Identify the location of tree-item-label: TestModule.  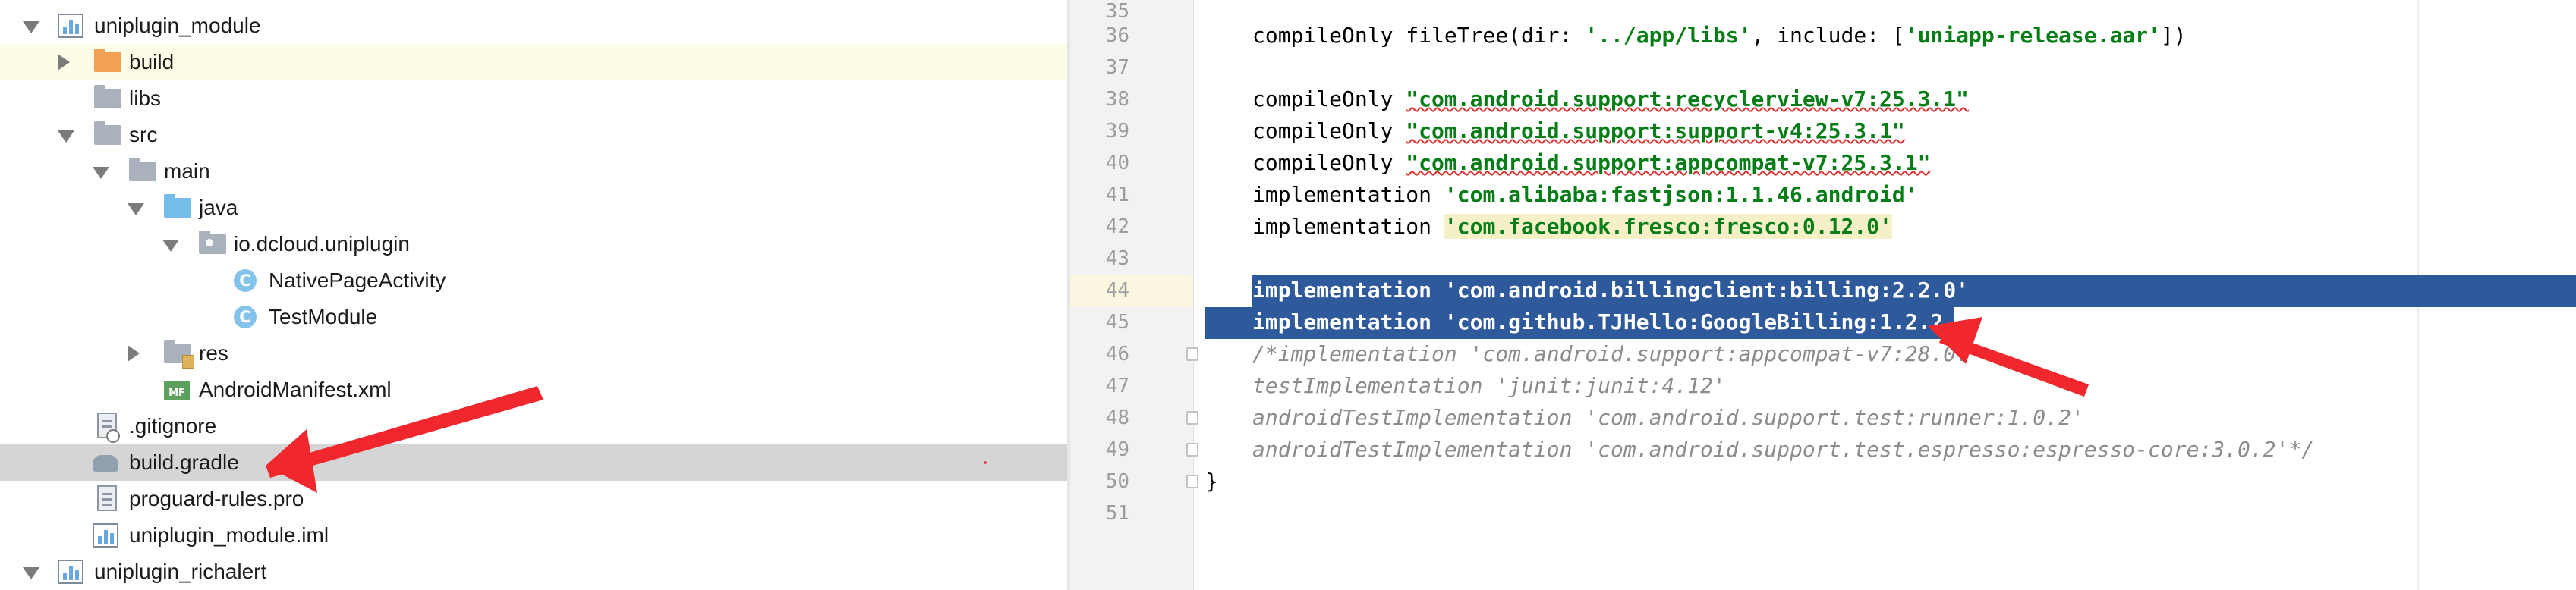
(323, 317).